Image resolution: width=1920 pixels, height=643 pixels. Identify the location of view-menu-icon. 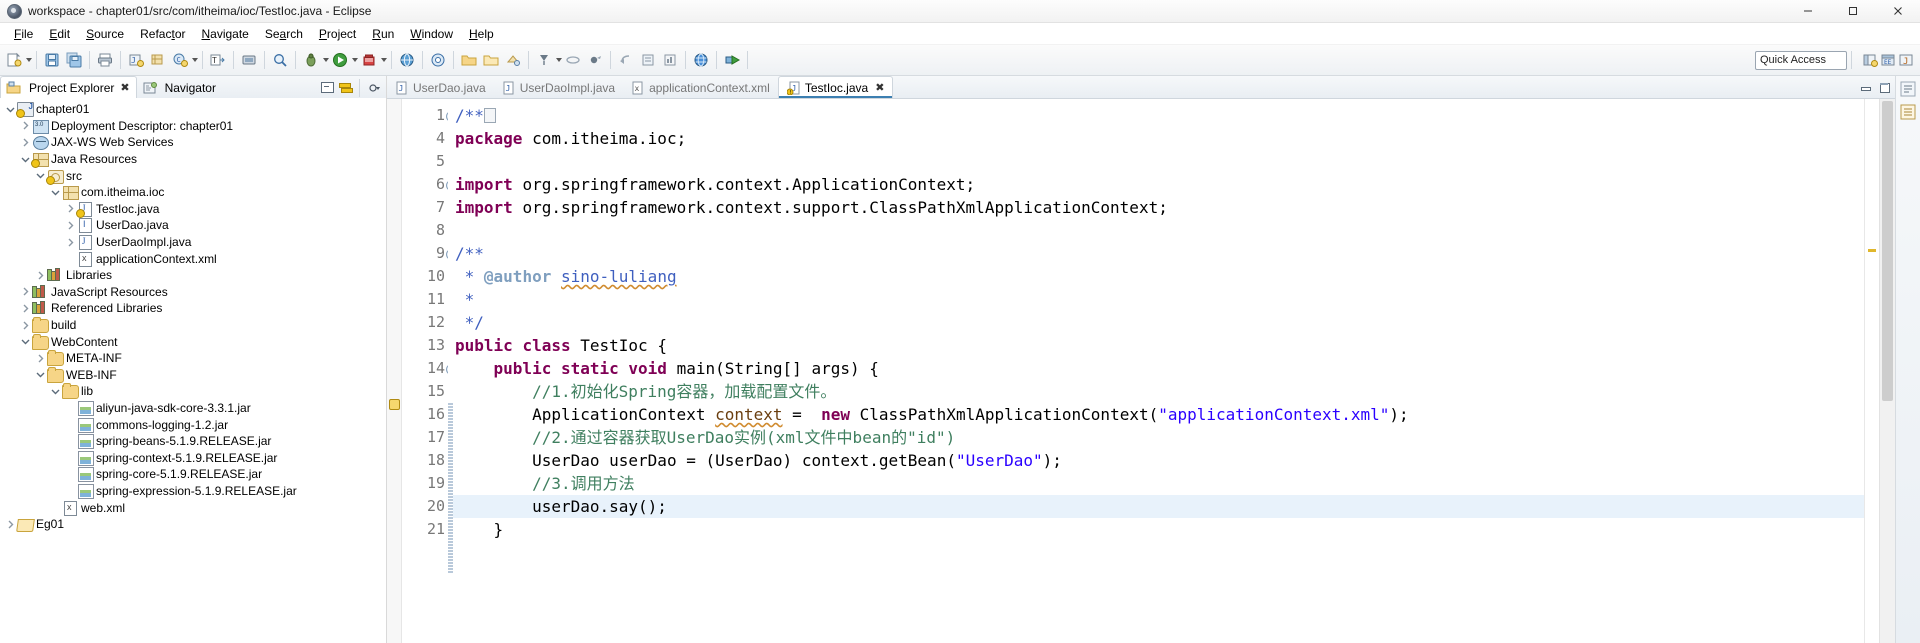
(374, 88).